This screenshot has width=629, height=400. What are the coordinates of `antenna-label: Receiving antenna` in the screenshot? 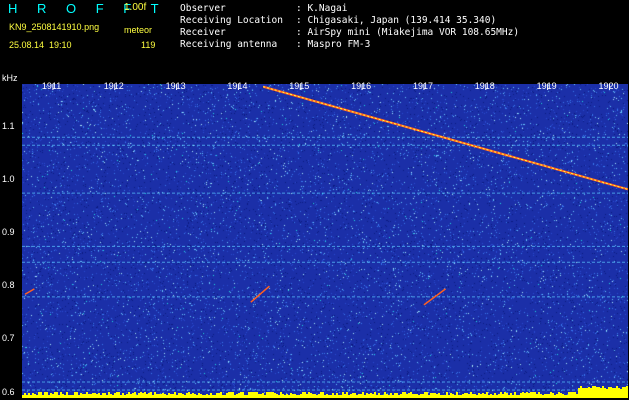 It's located at (229, 44).